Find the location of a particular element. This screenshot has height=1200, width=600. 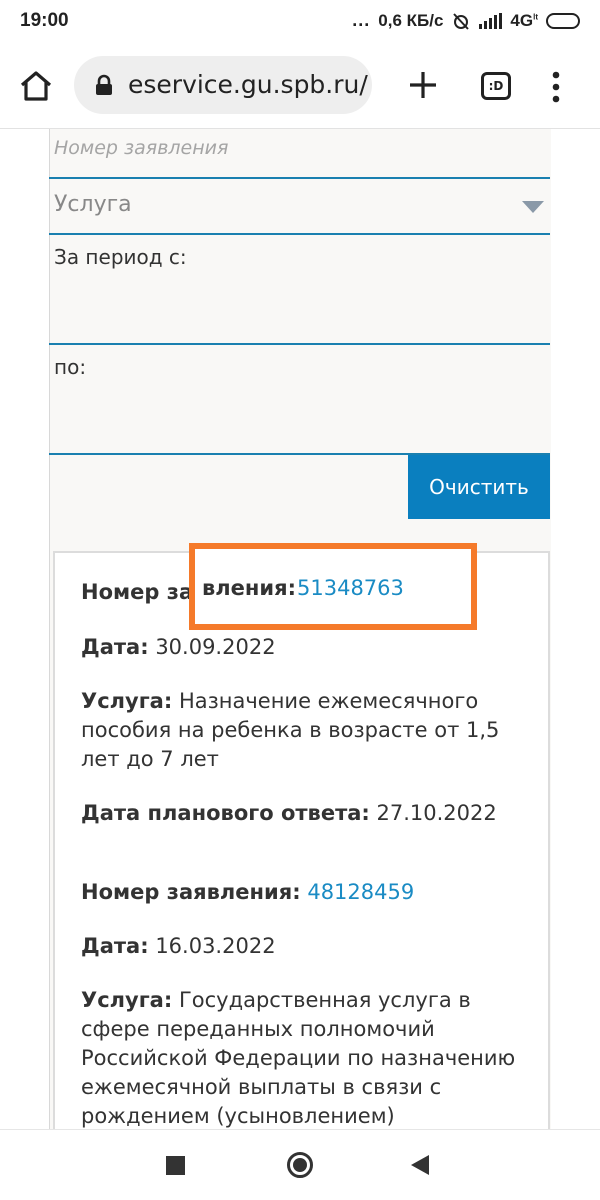

system-nav-bar is located at coordinates (300, 1164).